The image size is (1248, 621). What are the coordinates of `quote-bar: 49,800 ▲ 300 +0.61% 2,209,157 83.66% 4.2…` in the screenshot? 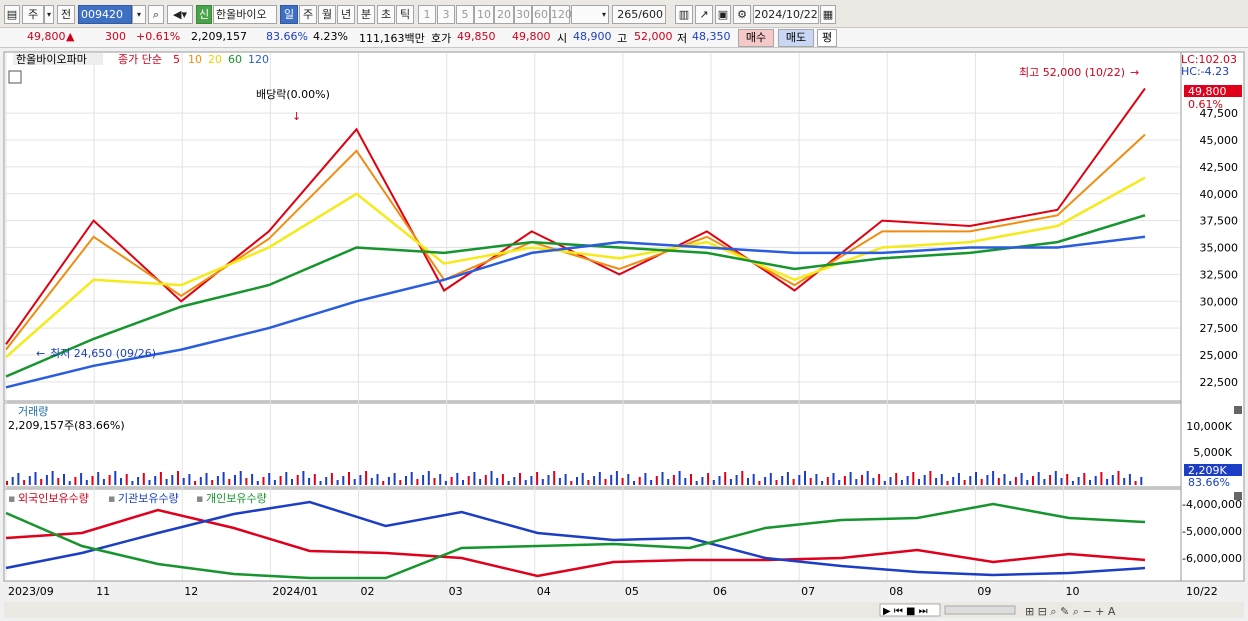 It's located at (624, 38).